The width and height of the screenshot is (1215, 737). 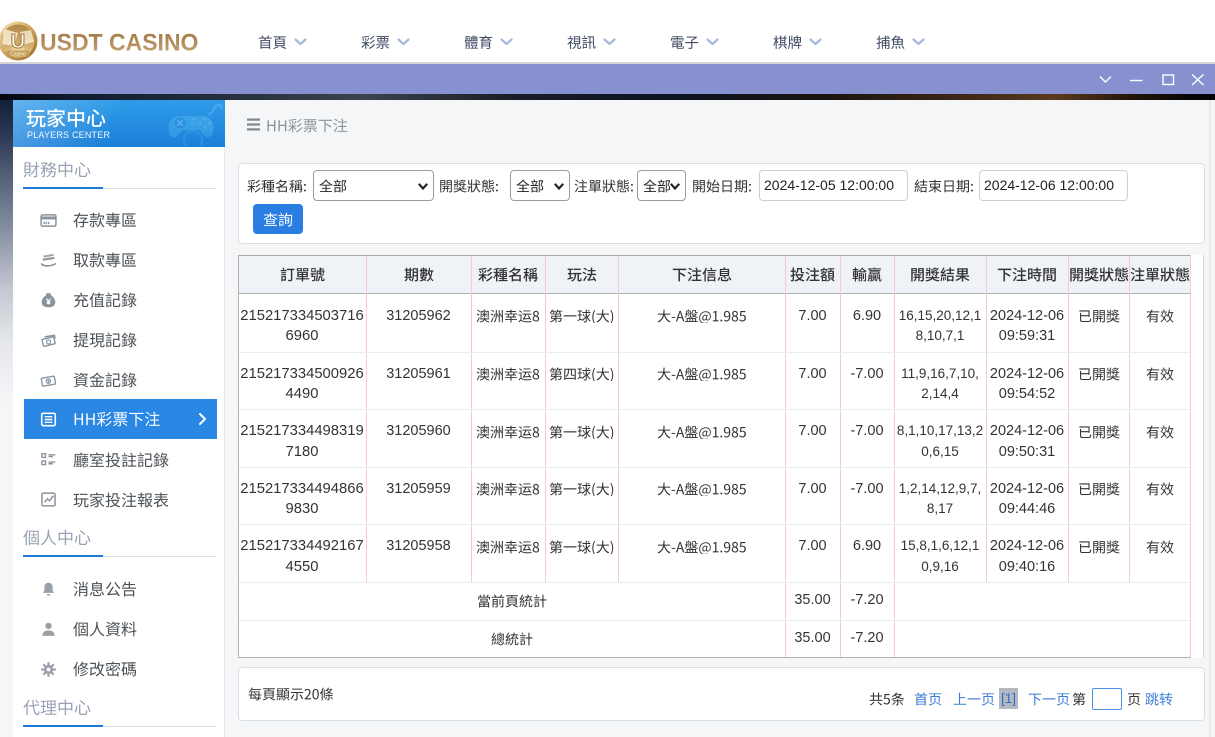 What do you see at coordinates (18, 54) in the screenshot?
I see `svg-text: Casino` at bounding box center [18, 54].